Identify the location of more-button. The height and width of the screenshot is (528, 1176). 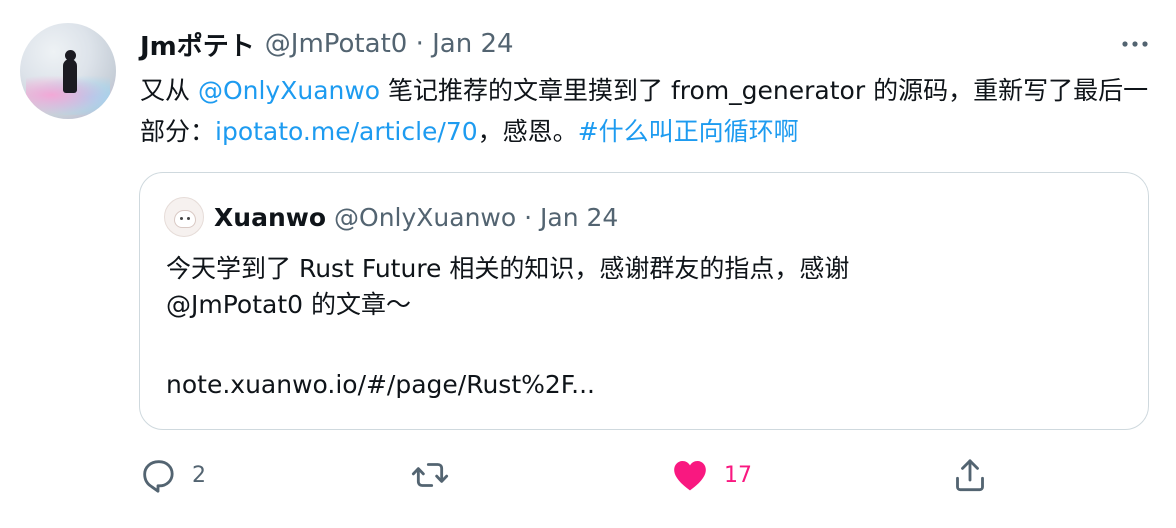
(1135, 44).